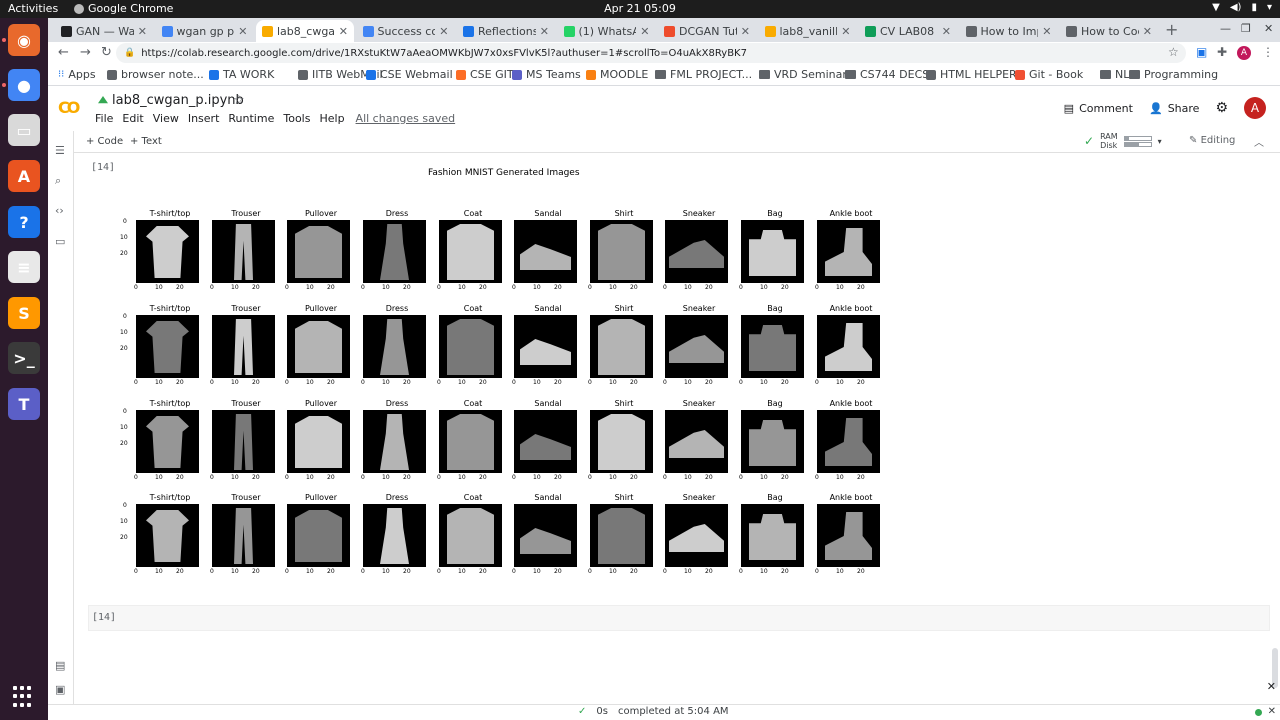  I want to click on menu-edit: Edit, so click(132, 118).